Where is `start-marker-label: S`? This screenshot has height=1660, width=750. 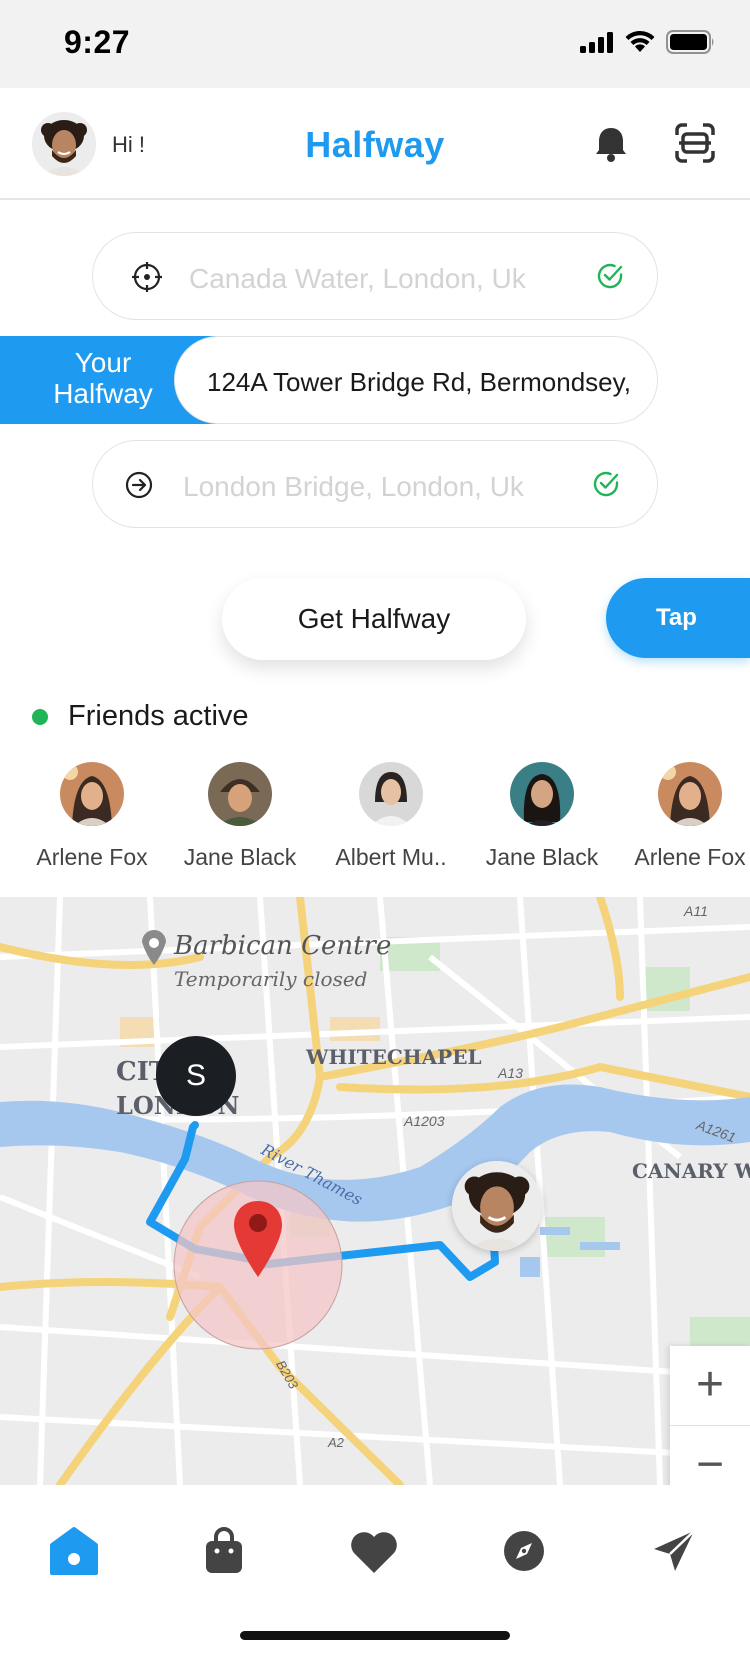
start-marker-label: S is located at coordinates (195, 1075).